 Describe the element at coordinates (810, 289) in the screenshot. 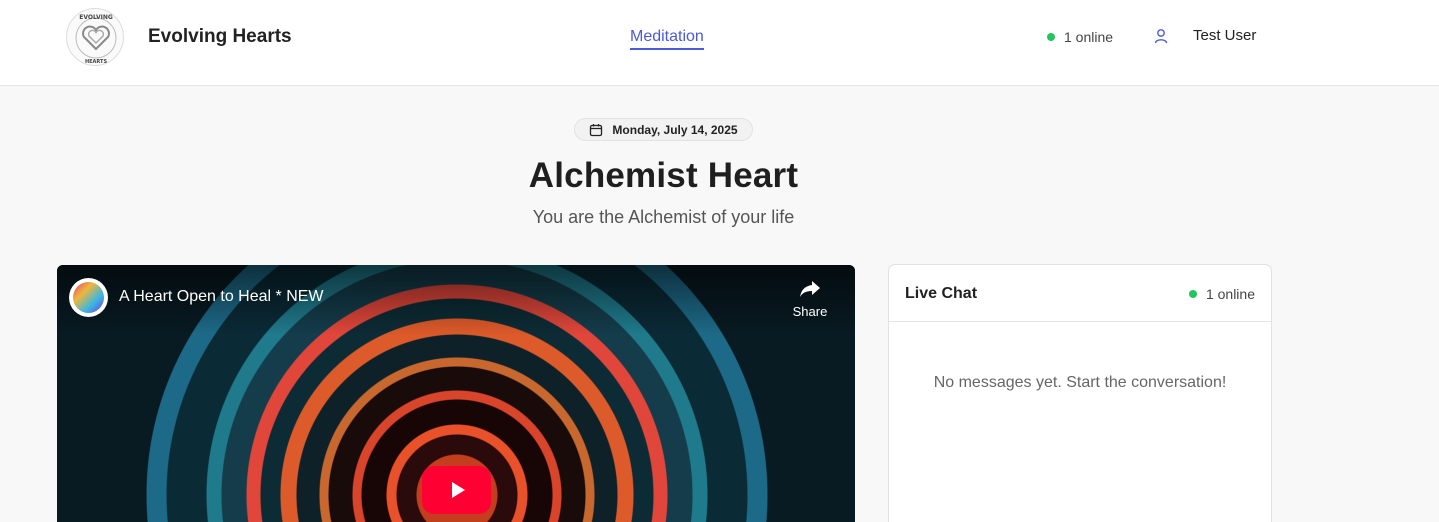

I see `share-icon` at that location.